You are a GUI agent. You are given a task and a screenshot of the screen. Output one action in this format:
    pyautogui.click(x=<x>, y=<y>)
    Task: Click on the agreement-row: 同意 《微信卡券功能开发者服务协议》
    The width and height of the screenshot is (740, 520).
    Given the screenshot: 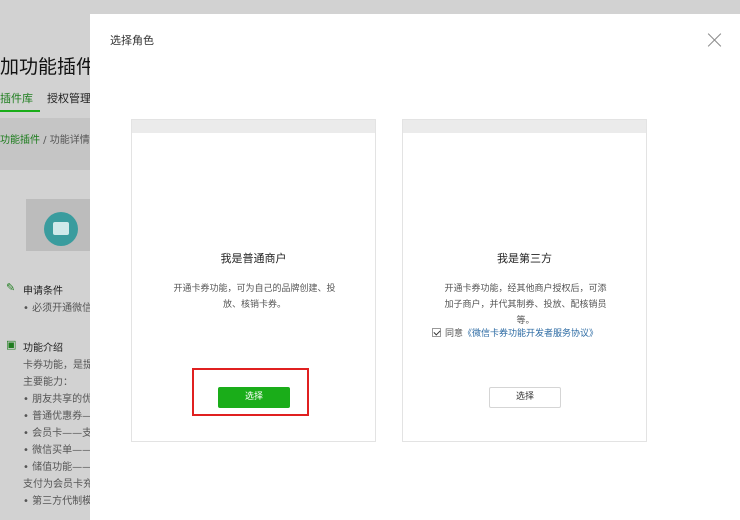 What is the action you would take?
    pyautogui.click(x=515, y=332)
    